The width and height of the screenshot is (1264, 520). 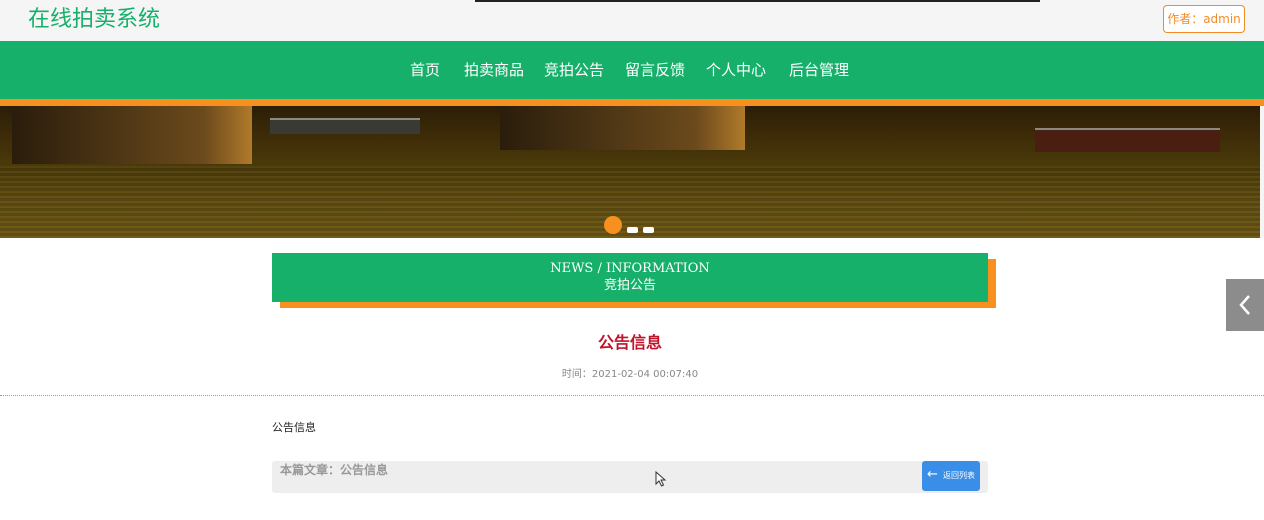 I want to click on arrow-left-icon: ←, so click(x=932, y=474).